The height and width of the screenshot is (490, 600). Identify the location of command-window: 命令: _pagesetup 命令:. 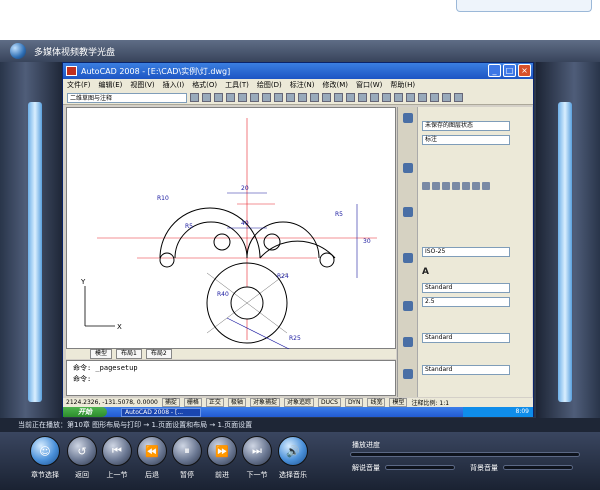
(231, 378).